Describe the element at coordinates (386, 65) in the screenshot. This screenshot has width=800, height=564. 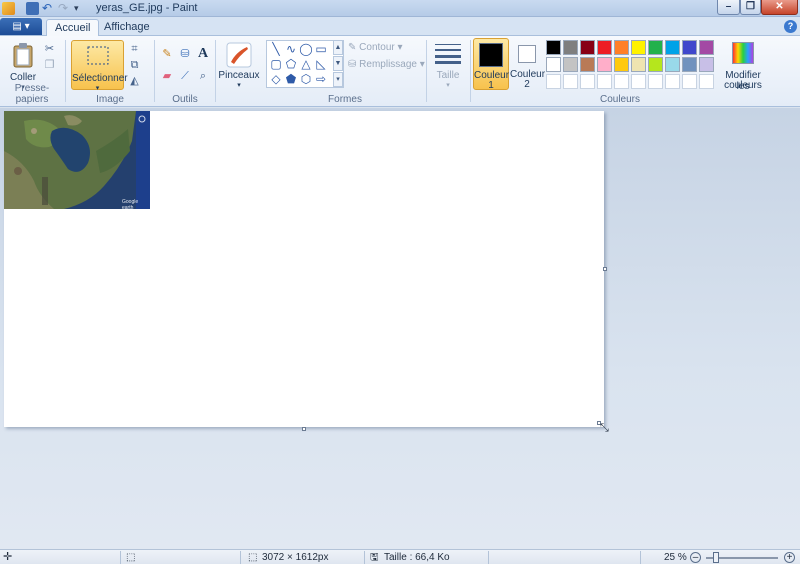
I see `fill-button: ⛁ Remplissage ▾` at that location.